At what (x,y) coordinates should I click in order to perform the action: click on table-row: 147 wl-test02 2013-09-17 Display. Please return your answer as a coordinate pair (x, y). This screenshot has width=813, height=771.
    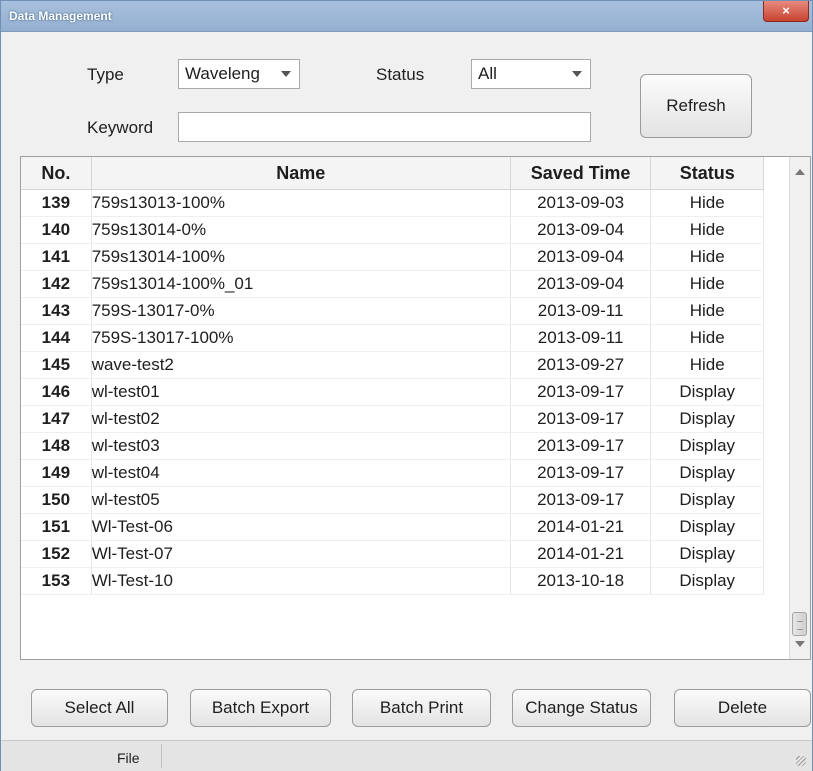
    Looking at the image, I should click on (392, 419).